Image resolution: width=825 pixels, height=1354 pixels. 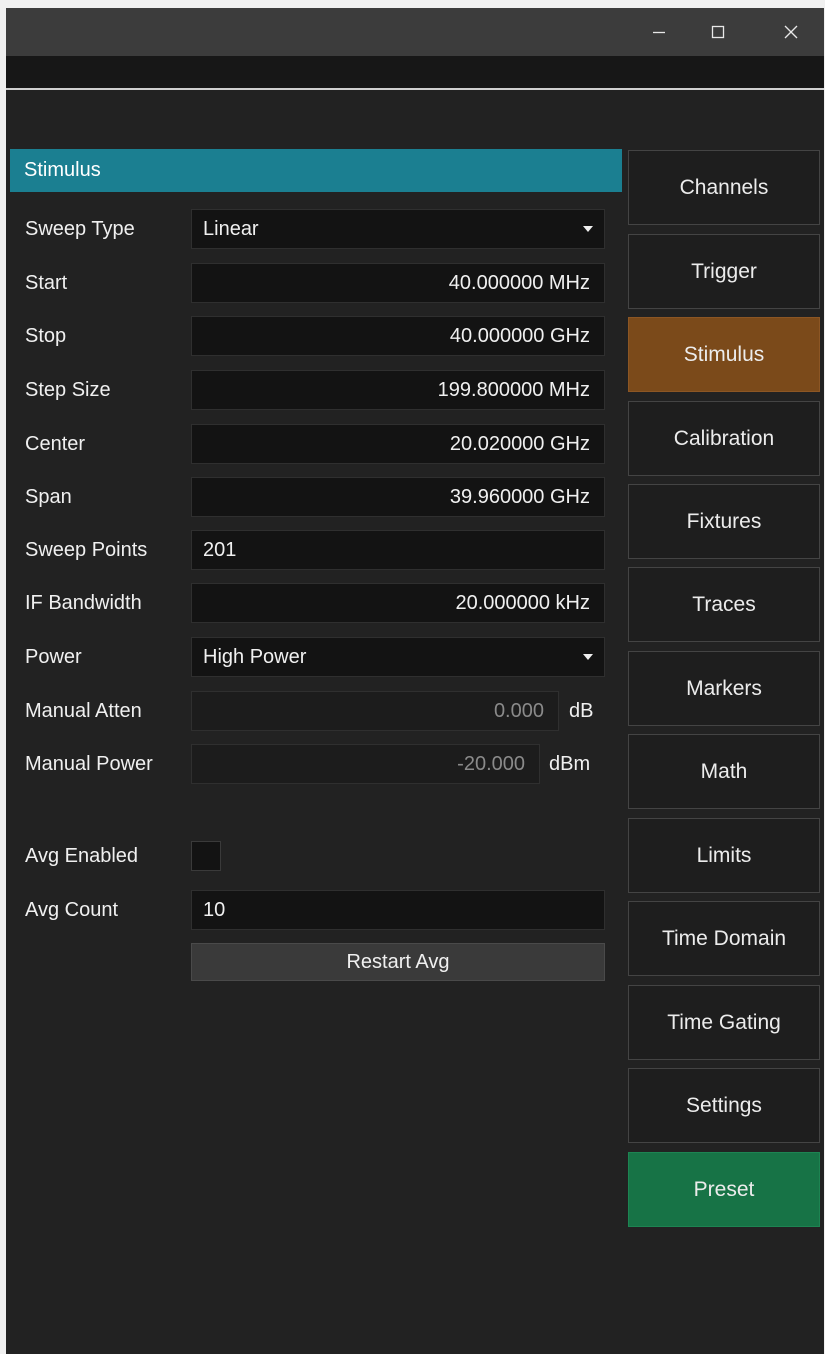 I want to click on nav-fixtures-button: Fixtures, so click(x=724, y=521).